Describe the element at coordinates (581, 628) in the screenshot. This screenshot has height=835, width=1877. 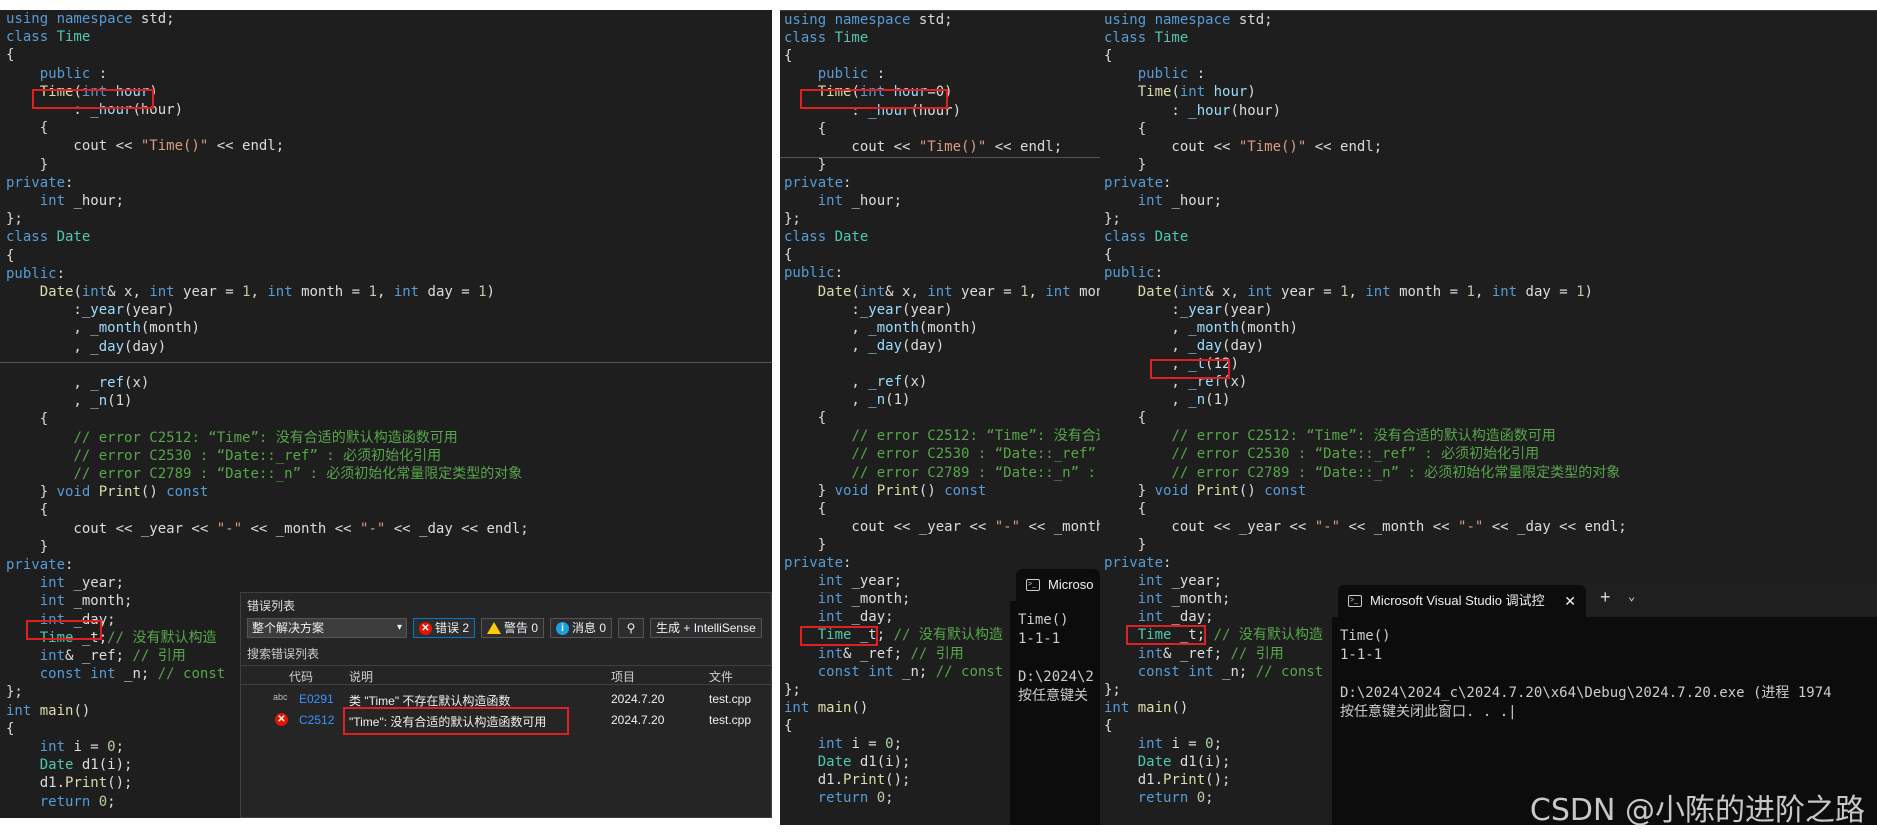
I see `messages-filter-button: i 消息 0` at that location.